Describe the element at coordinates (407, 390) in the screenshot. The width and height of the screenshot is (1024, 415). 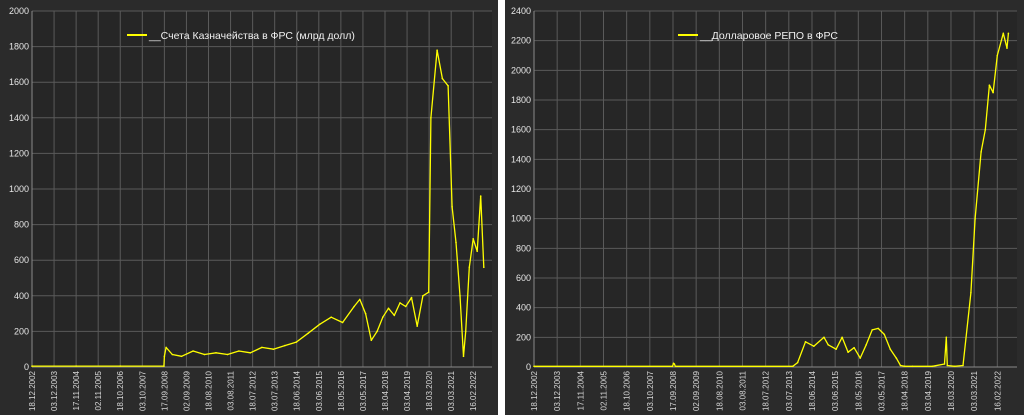
I see `x-tick-label: 03.04.2019` at that location.